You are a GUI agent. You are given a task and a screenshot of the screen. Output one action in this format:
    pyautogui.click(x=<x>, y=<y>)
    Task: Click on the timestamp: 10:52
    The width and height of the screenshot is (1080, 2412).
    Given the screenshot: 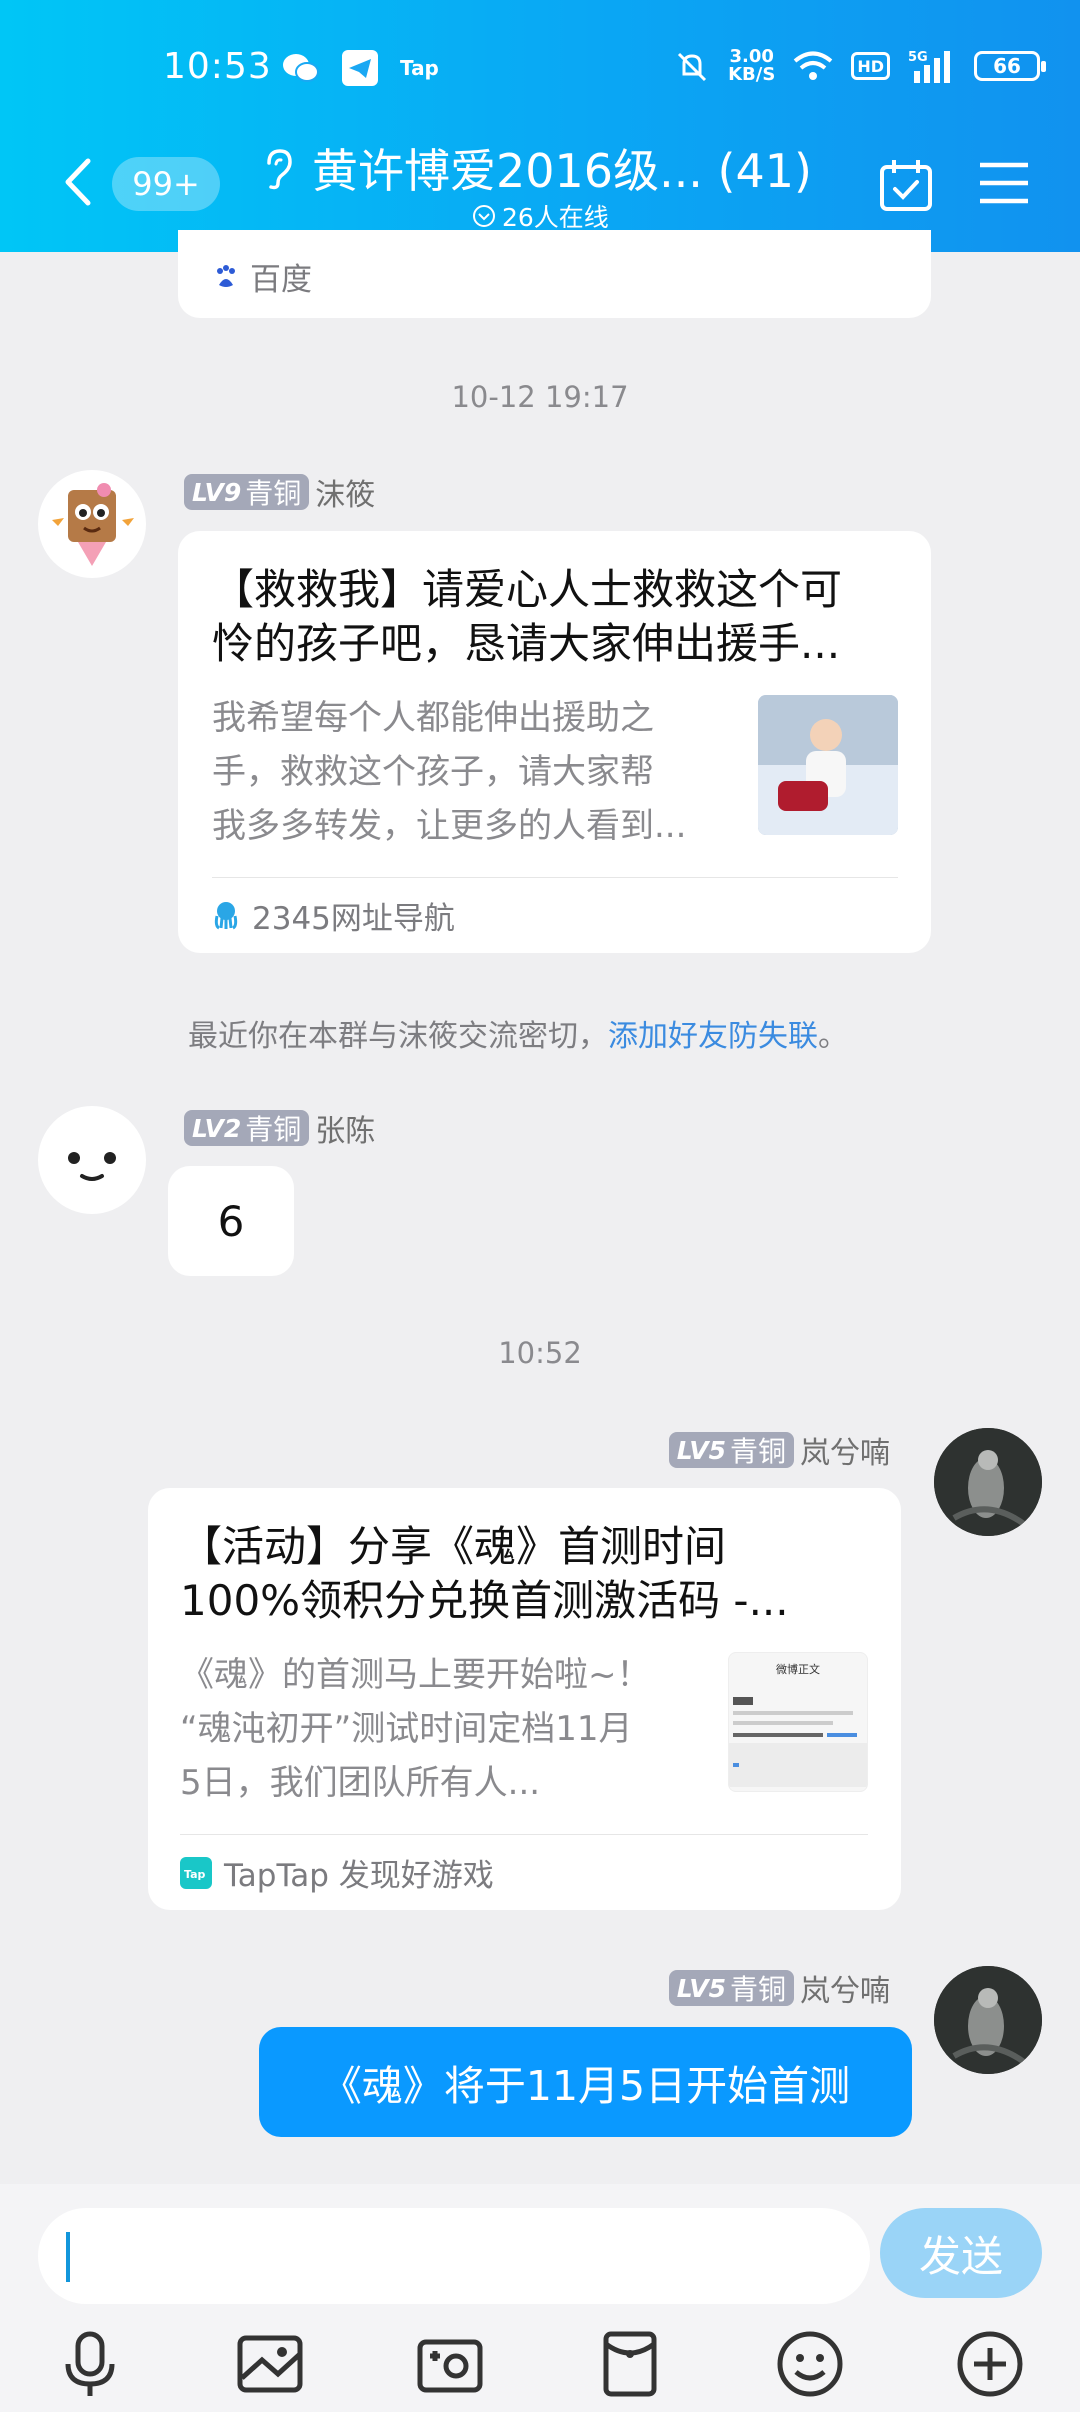 What is the action you would take?
    pyautogui.click(x=540, y=1353)
    